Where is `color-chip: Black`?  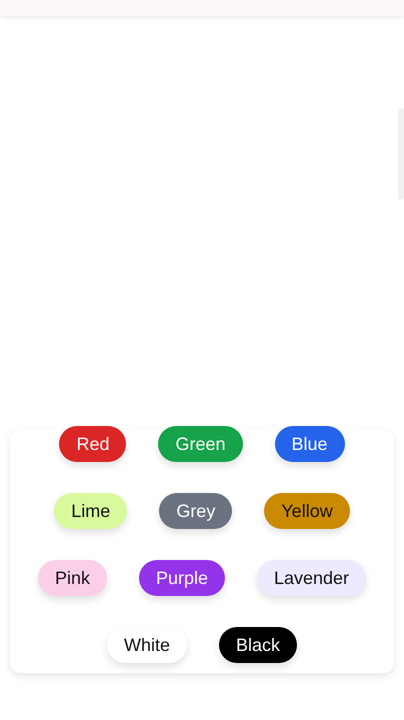
color-chip: Black is located at coordinates (258, 645).